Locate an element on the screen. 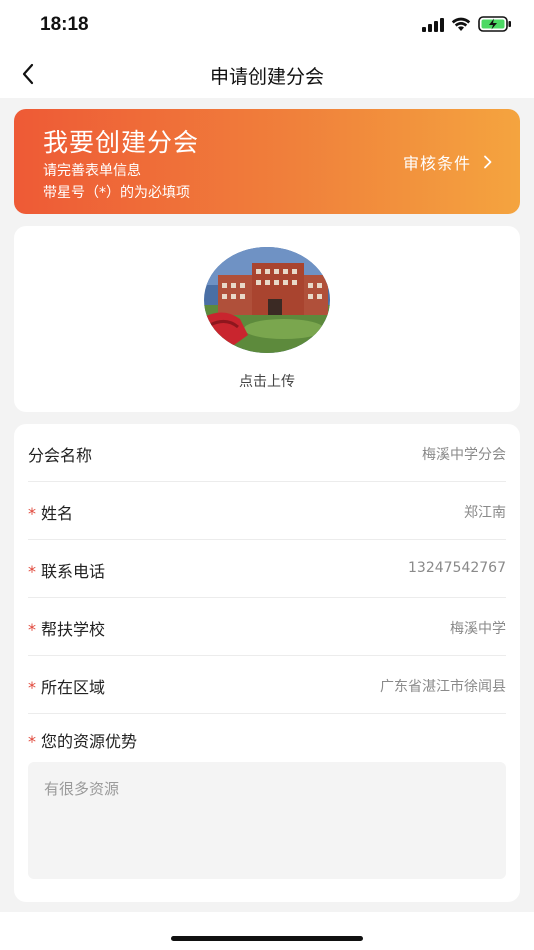 This screenshot has width=534, height=950. field-label: * 联系电话 is located at coordinates (66, 570).